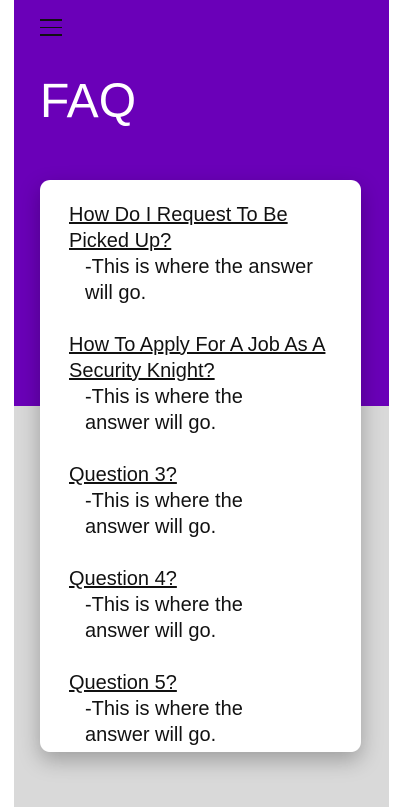 This screenshot has width=401, height=807. I want to click on faq-question-link: Question 3?, so click(204, 475).